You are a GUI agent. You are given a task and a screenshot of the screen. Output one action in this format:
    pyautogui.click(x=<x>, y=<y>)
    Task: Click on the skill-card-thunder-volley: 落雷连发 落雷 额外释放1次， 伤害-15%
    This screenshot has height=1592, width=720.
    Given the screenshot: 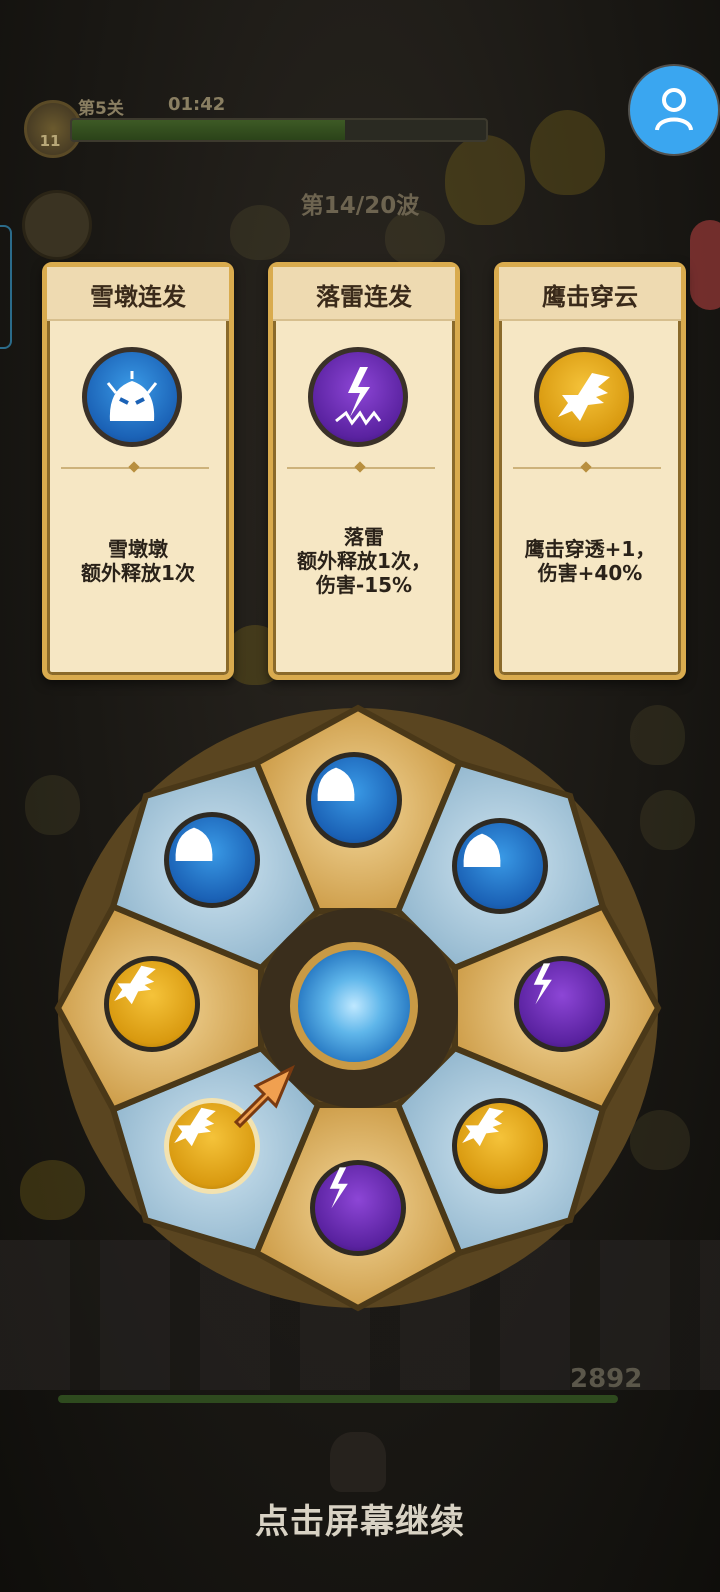 What is the action you would take?
    pyautogui.click(x=364, y=471)
    